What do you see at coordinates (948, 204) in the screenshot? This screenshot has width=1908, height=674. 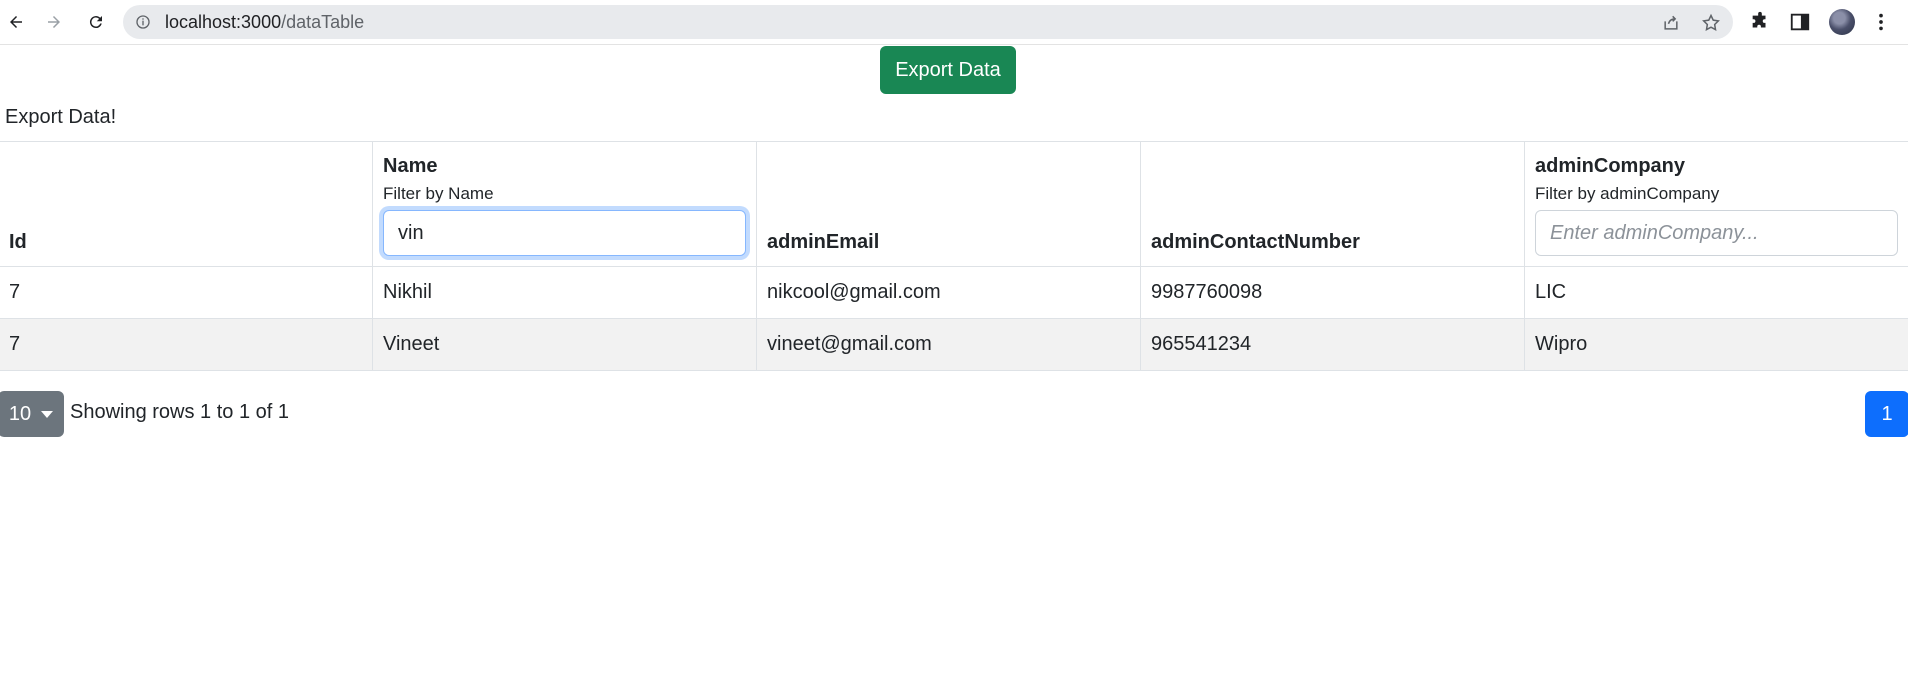 I see `column-header-admin-email: adminEmail` at bounding box center [948, 204].